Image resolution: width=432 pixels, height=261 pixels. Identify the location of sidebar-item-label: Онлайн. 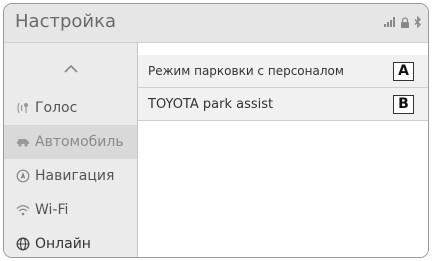
(63, 244).